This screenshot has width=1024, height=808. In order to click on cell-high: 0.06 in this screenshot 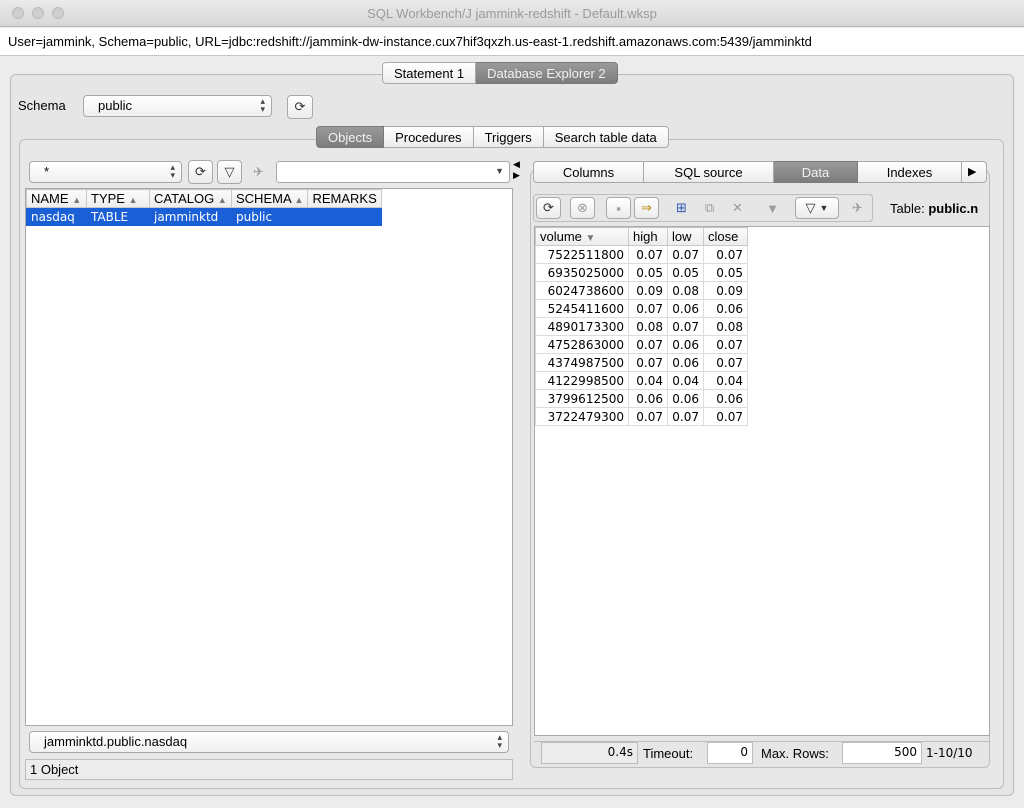, I will do `click(648, 398)`.